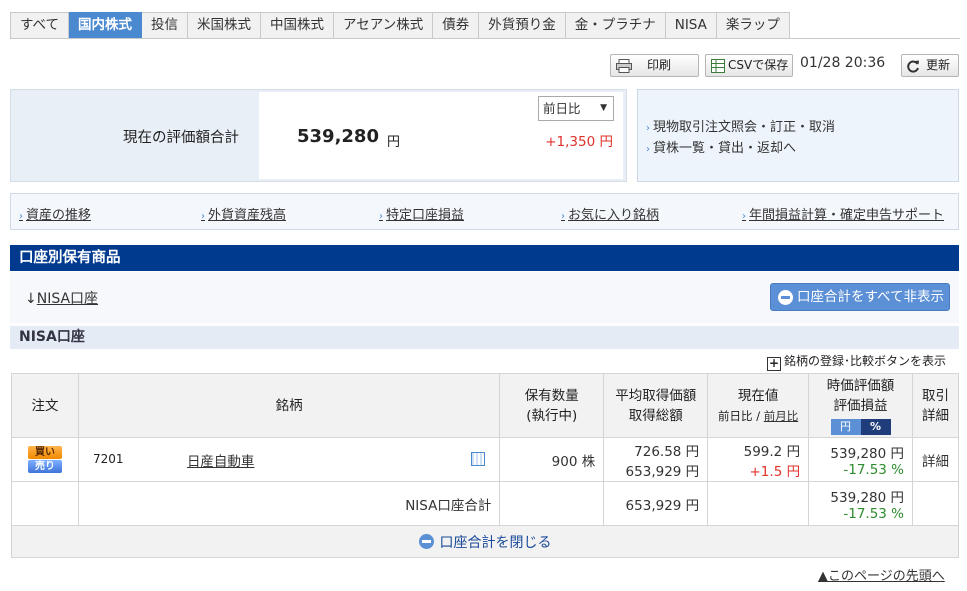 The image size is (967, 591). What do you see at coordinates (61, 298) in the screenshot?
I see `nisa-account-jump-link: ↓NISA口座` at bounding box center [61, 298].